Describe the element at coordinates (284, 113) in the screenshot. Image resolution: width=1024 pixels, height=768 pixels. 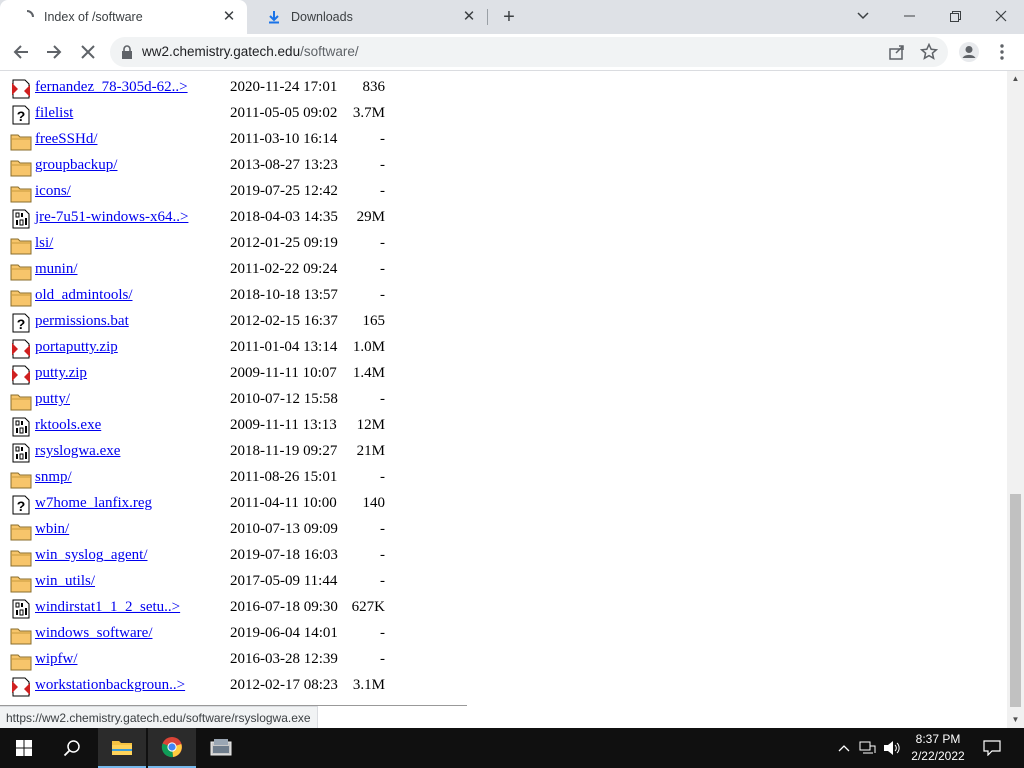
I see `file-modified-date: 2011-05-05 09:02` at that location.